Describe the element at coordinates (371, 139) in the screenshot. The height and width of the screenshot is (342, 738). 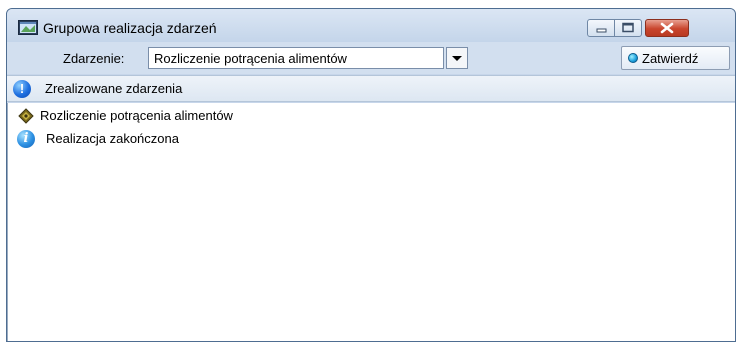
I see `list-item: i Realizacja zakończona` at that location.